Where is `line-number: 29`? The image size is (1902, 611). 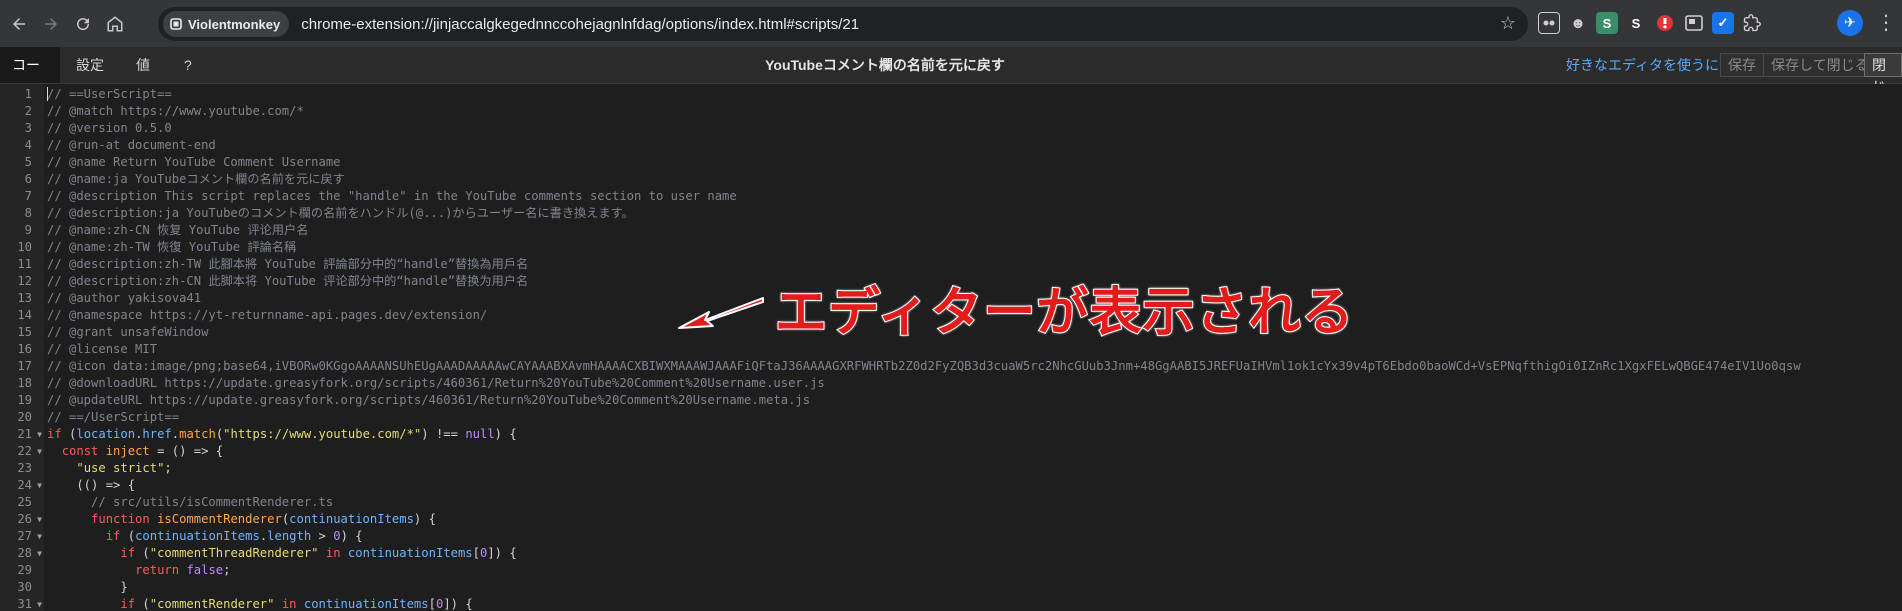 line-number: 29 is located at coordinates (22, 570).